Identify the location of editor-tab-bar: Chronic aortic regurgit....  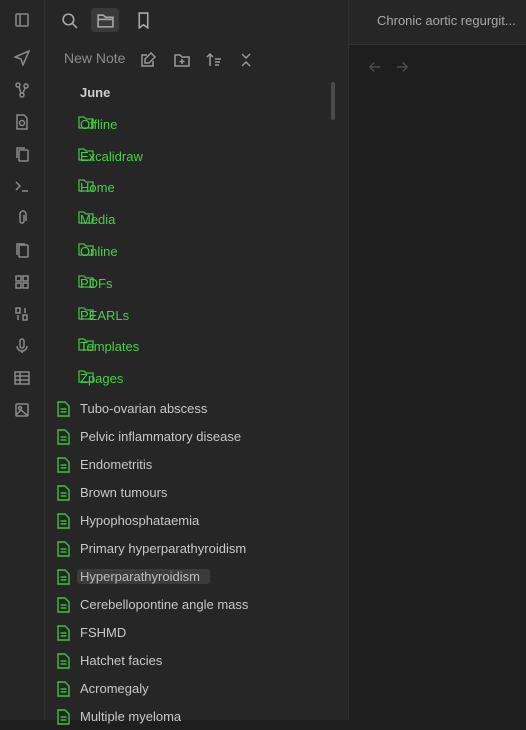
(437, 22).